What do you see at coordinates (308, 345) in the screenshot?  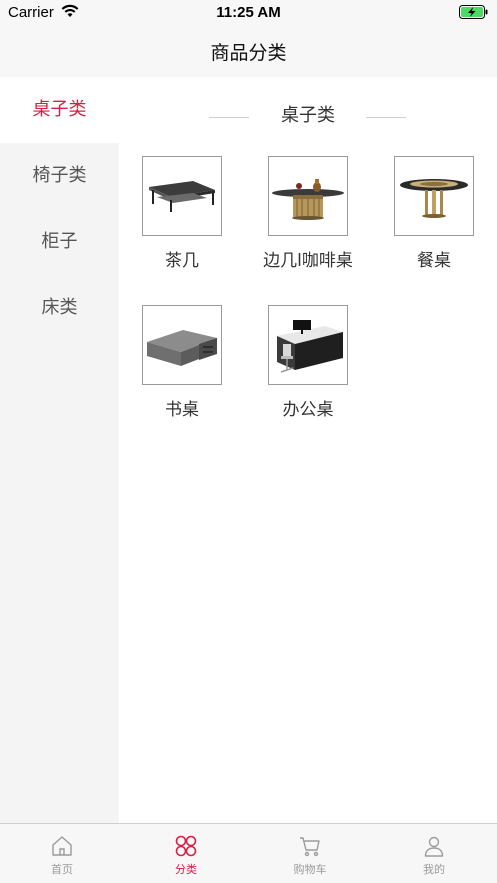 I see `office-desk-image` at bounding box center [308, 345].